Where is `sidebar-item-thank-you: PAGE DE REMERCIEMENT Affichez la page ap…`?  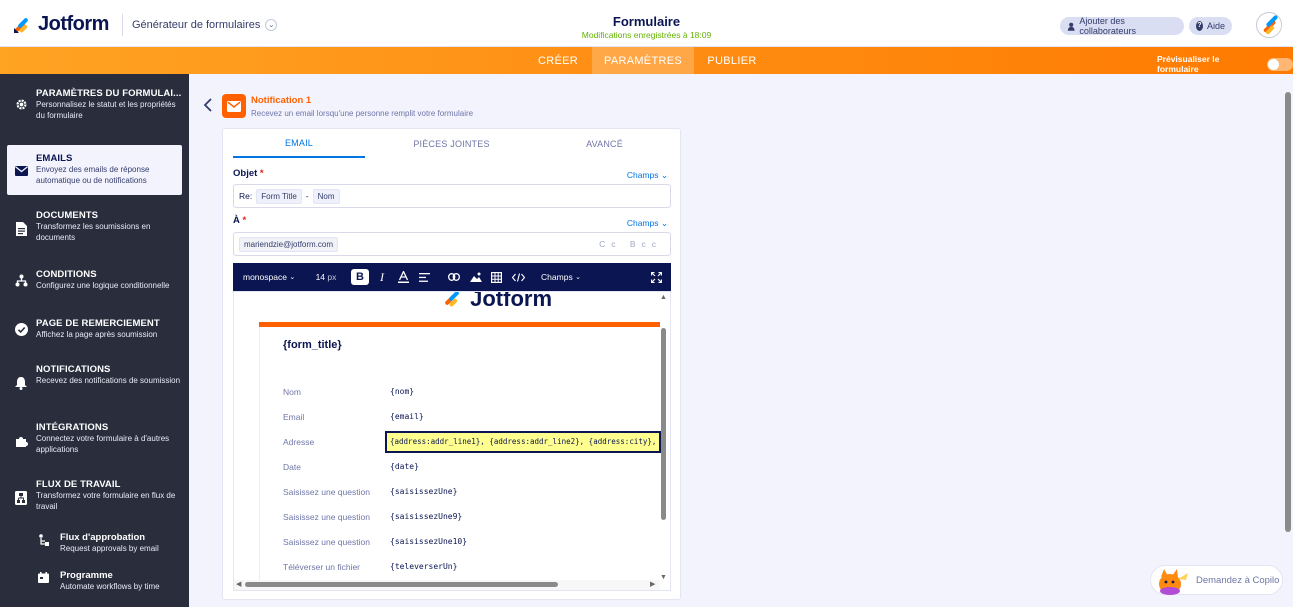 sidebar-item-thank-you: PAGE DE REMERCIEMENT Affichez la page ap… is located at coordinates (94, 331).